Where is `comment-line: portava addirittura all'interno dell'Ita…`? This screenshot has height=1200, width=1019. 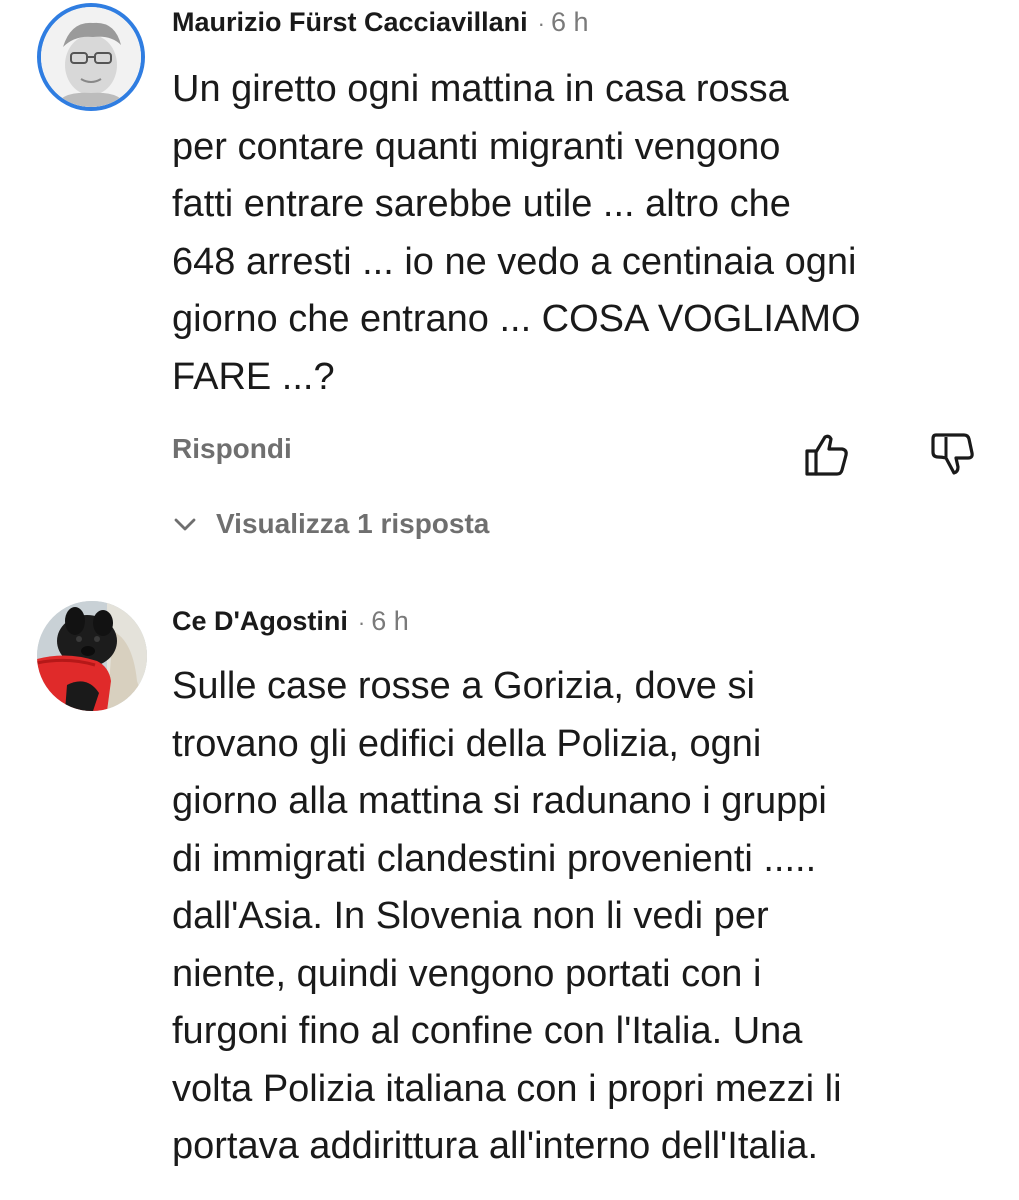 comment-line: portava addirittura all'interno dell'Ita… is located at coordinates (495, 1146).